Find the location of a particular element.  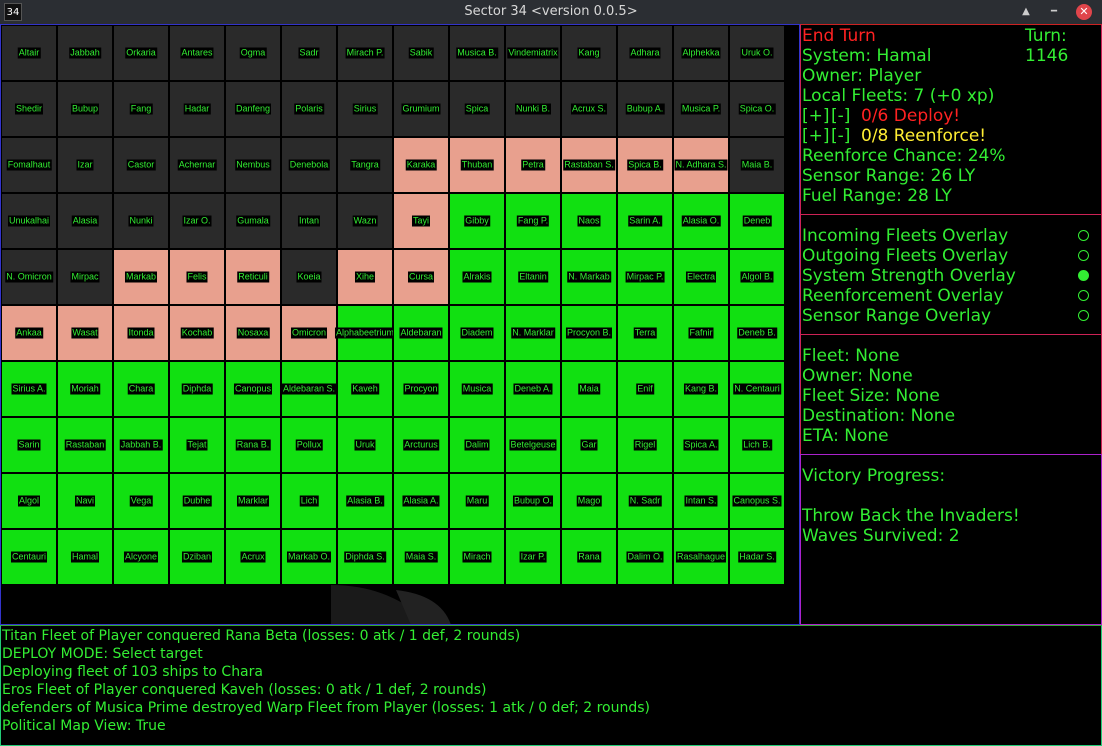

star-system-cell: Ankaa is located at coordinates (29, 333).